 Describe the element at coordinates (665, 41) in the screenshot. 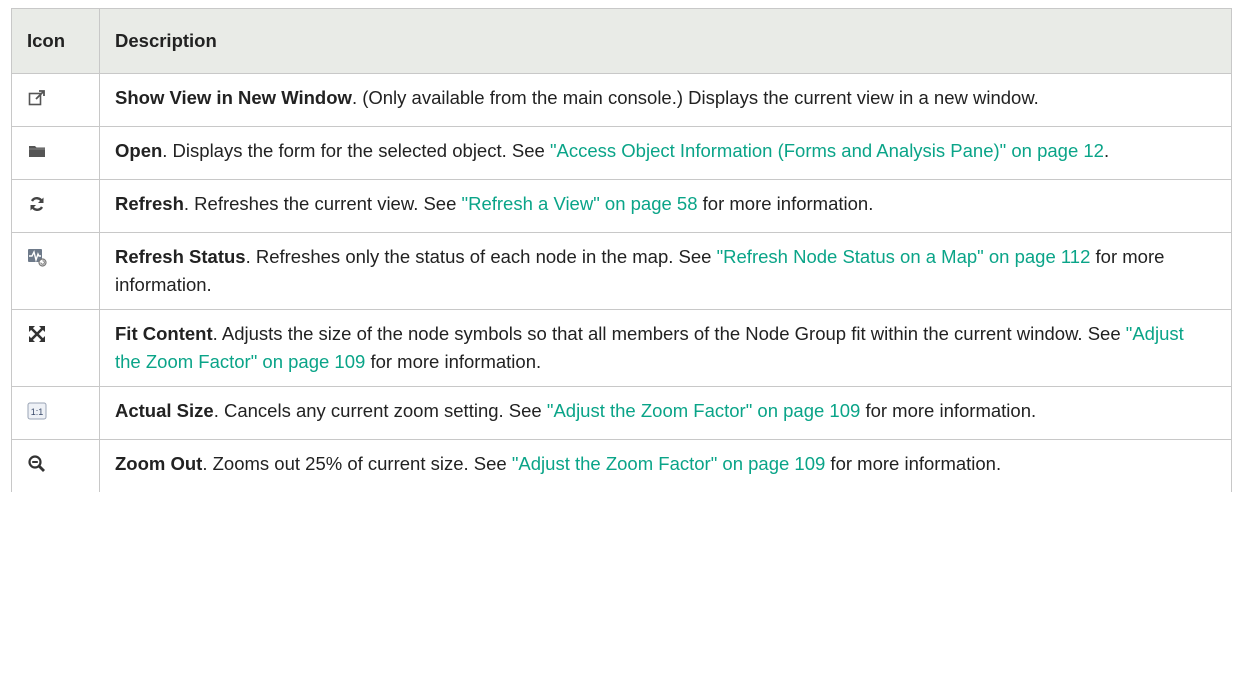

I see `header-description: Description` at that location.